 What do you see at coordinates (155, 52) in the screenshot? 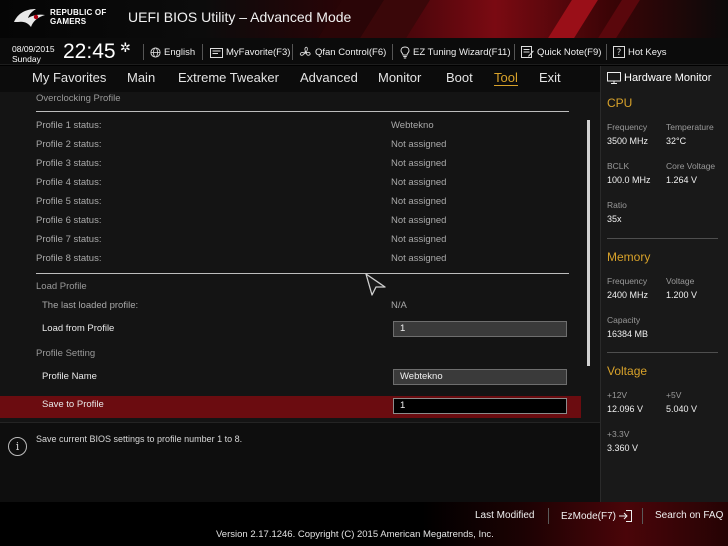
I see `globe-icon` at bounding box center [155, 52].